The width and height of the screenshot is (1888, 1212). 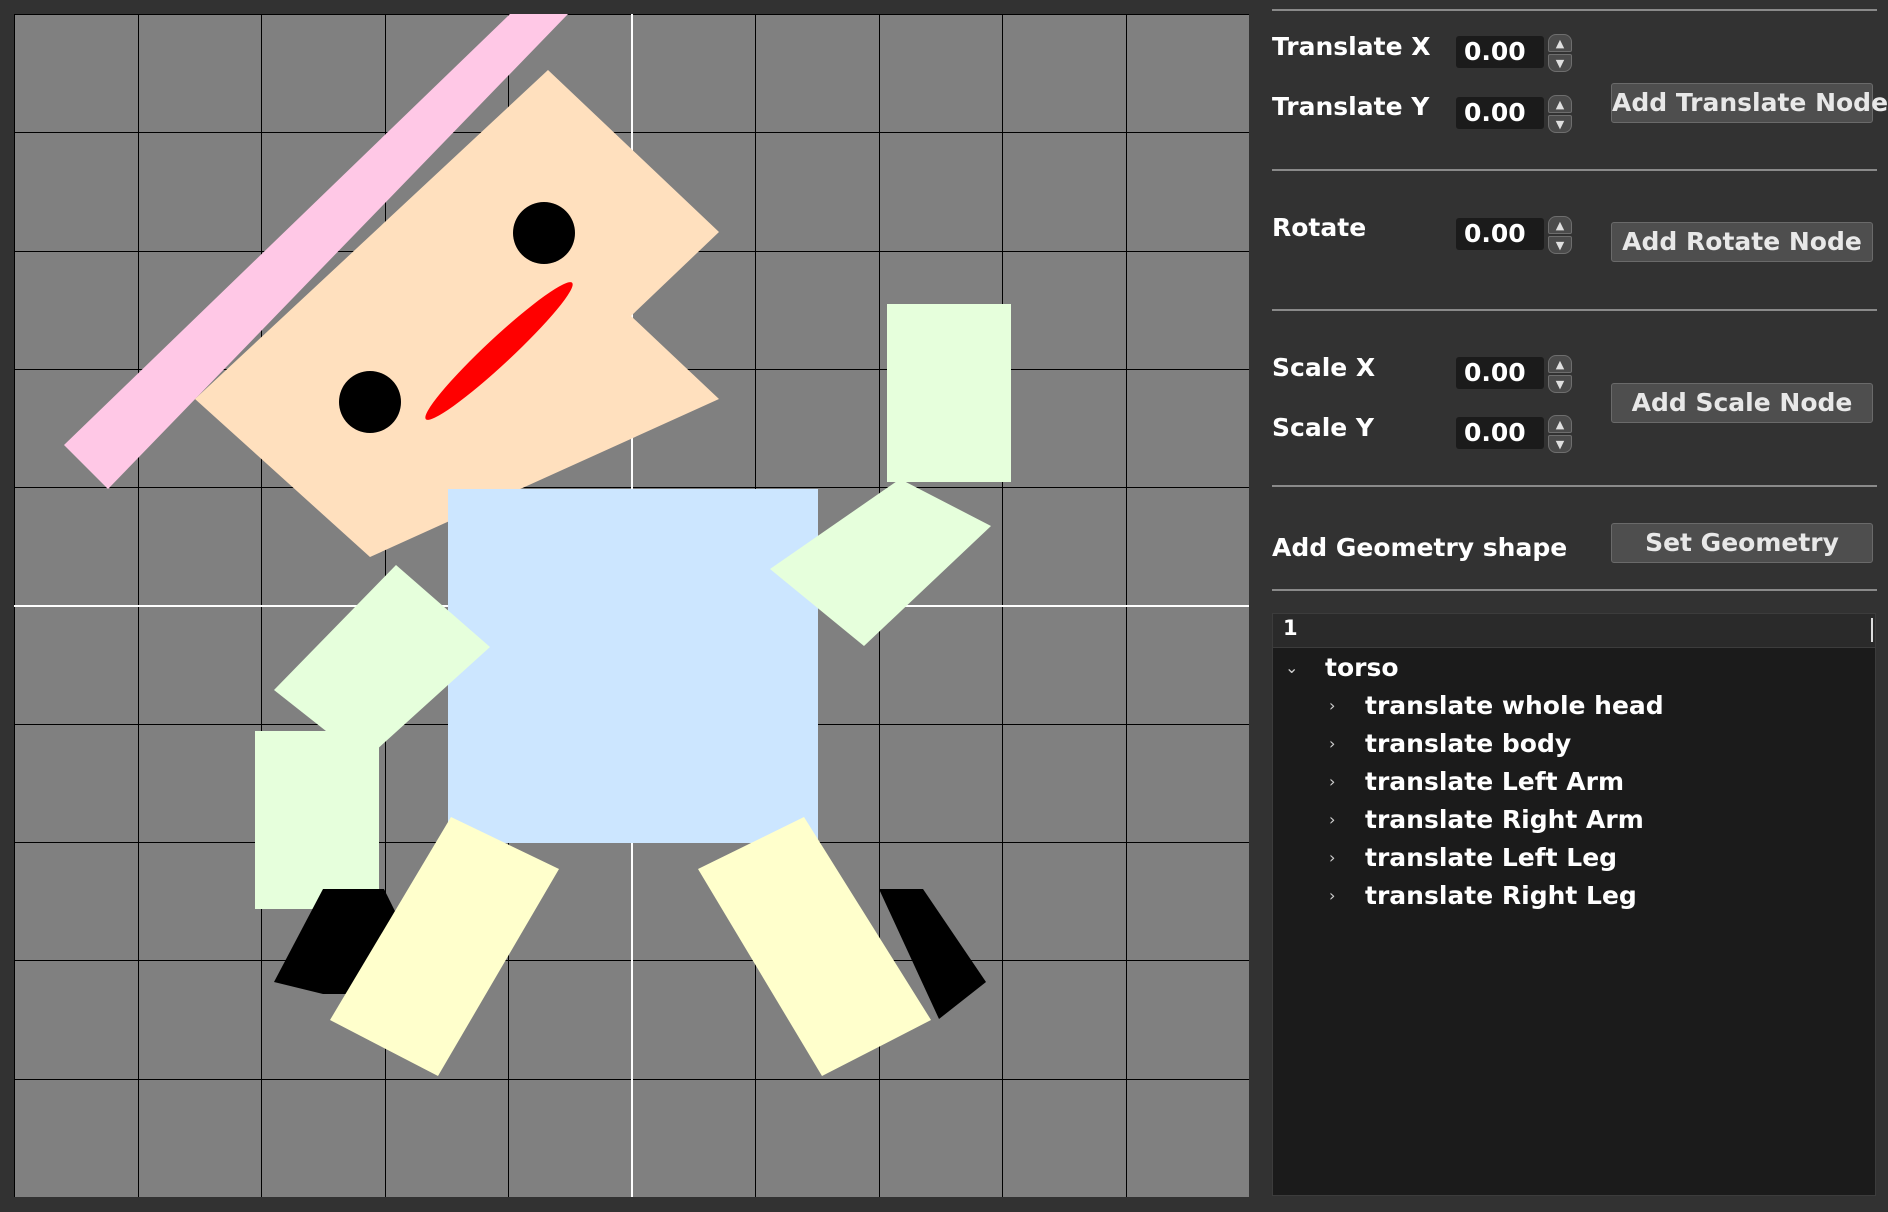 I want to click on scale-x-label: Scale X, so click(x=1324, y=367).